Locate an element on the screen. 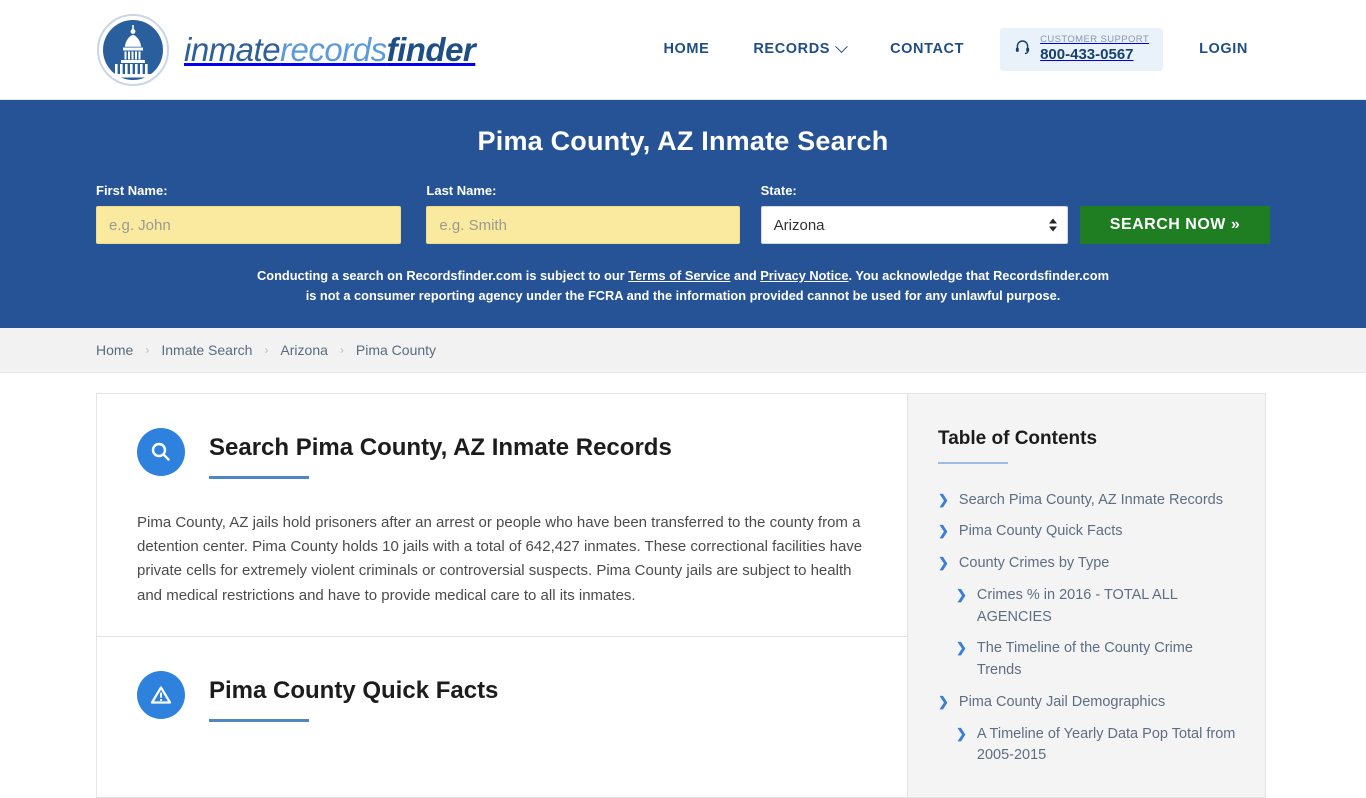 The width and height of the screenshot is (1366, 798). site-logo: inmaterecordsfinder is located at coordinates (286, 50).